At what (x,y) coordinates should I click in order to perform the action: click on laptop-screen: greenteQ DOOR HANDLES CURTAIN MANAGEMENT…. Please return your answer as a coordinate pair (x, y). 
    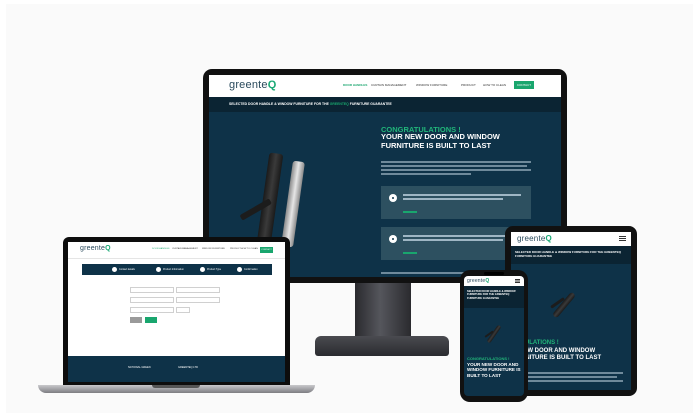
    Looking at the image, I should click on (176, 312).